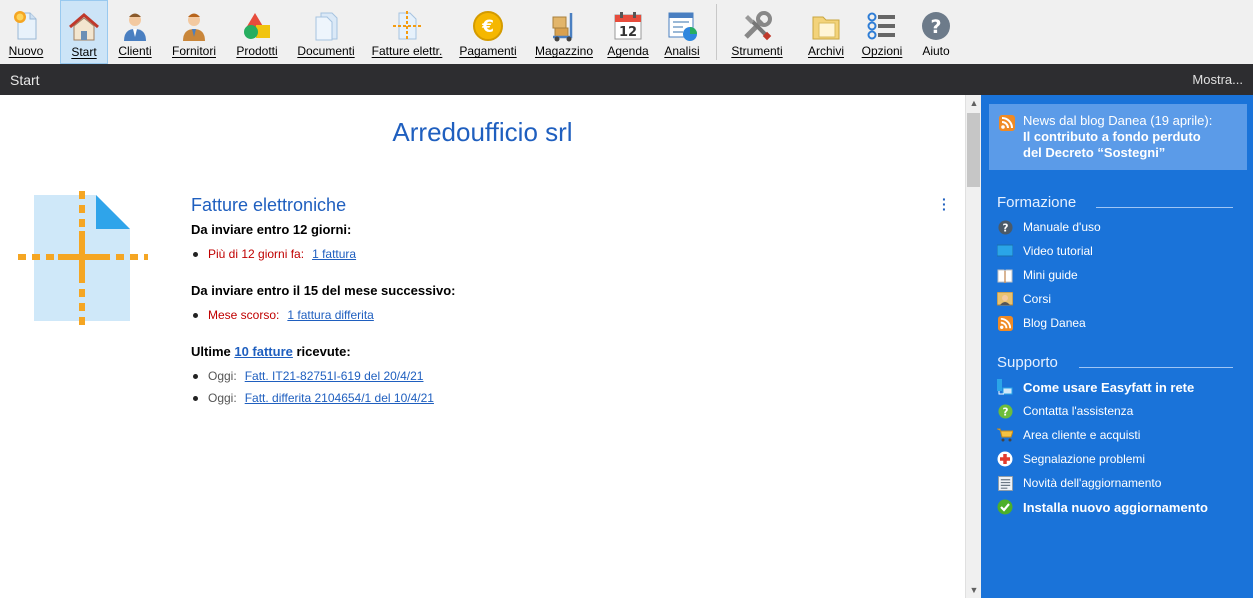 The width and height of the screenshot is (1253, 598). I want to click on panel-item-corsi: Corsi, so click(1024, 299).